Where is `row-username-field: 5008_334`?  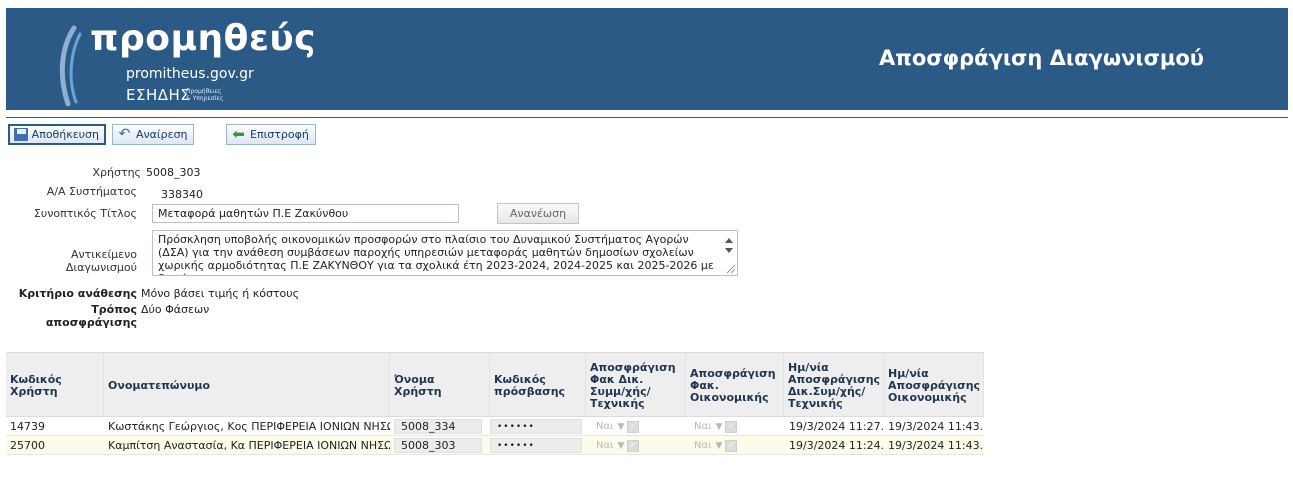 row-username-field: 5008_334 is located at coordinates (438, 426).